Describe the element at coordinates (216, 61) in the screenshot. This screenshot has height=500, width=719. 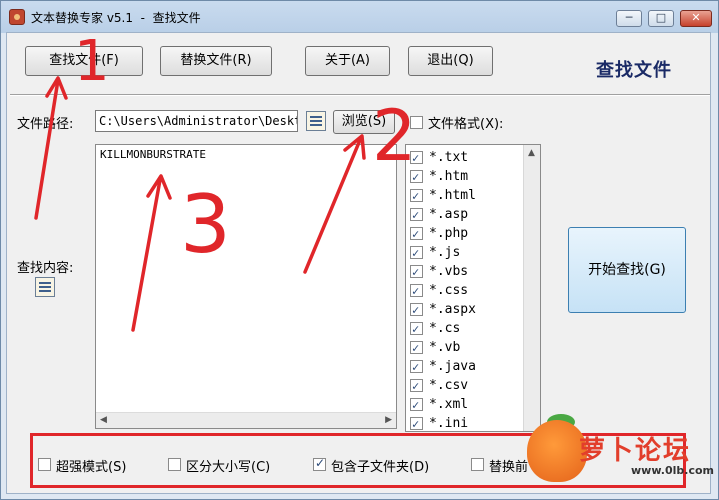
I see `replace-files-button: 替换文件(R)` at that location.